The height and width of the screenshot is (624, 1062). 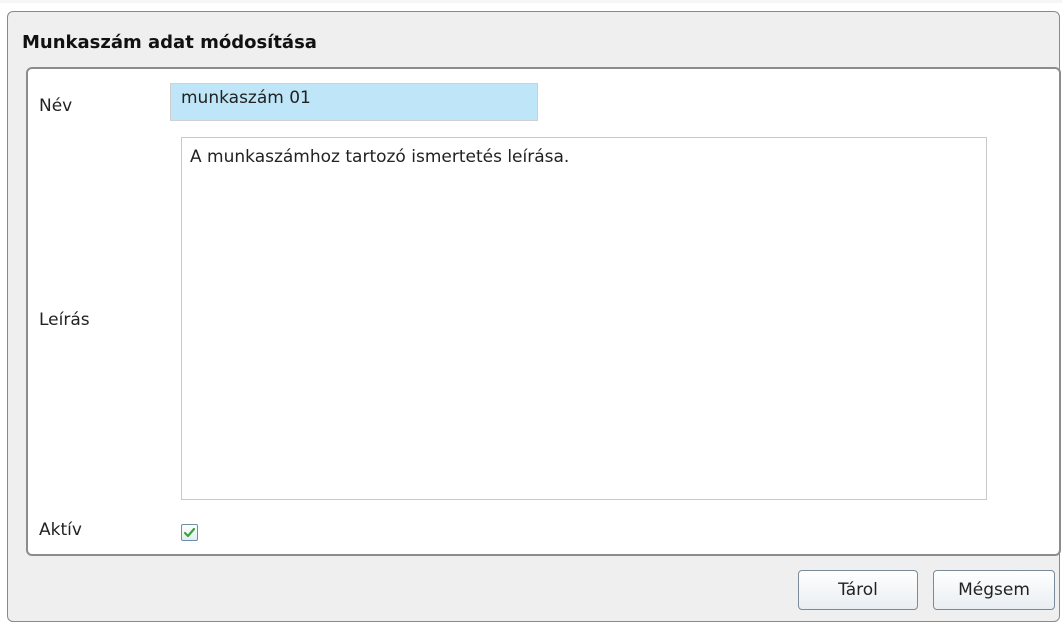 I want to click on top-border, so click(x=531, y=1).